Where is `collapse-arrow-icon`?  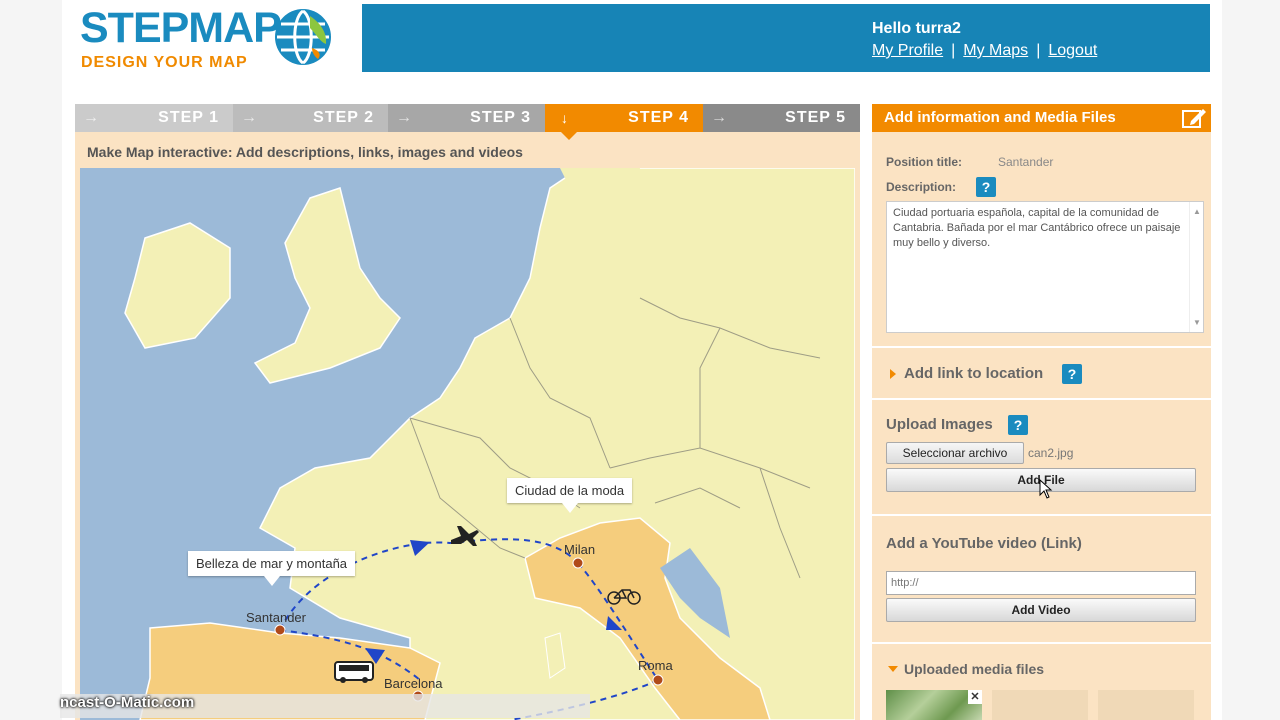
collapse-arrow-icon is located at coordinates (893, 669).